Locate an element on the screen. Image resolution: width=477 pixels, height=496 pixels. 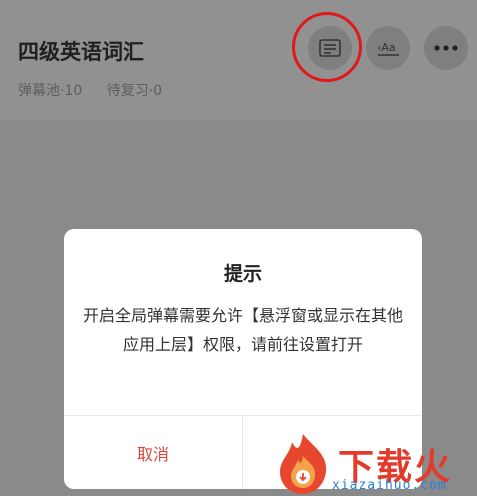
translate-button: ‹Aa is located at coordinates (388, 48).